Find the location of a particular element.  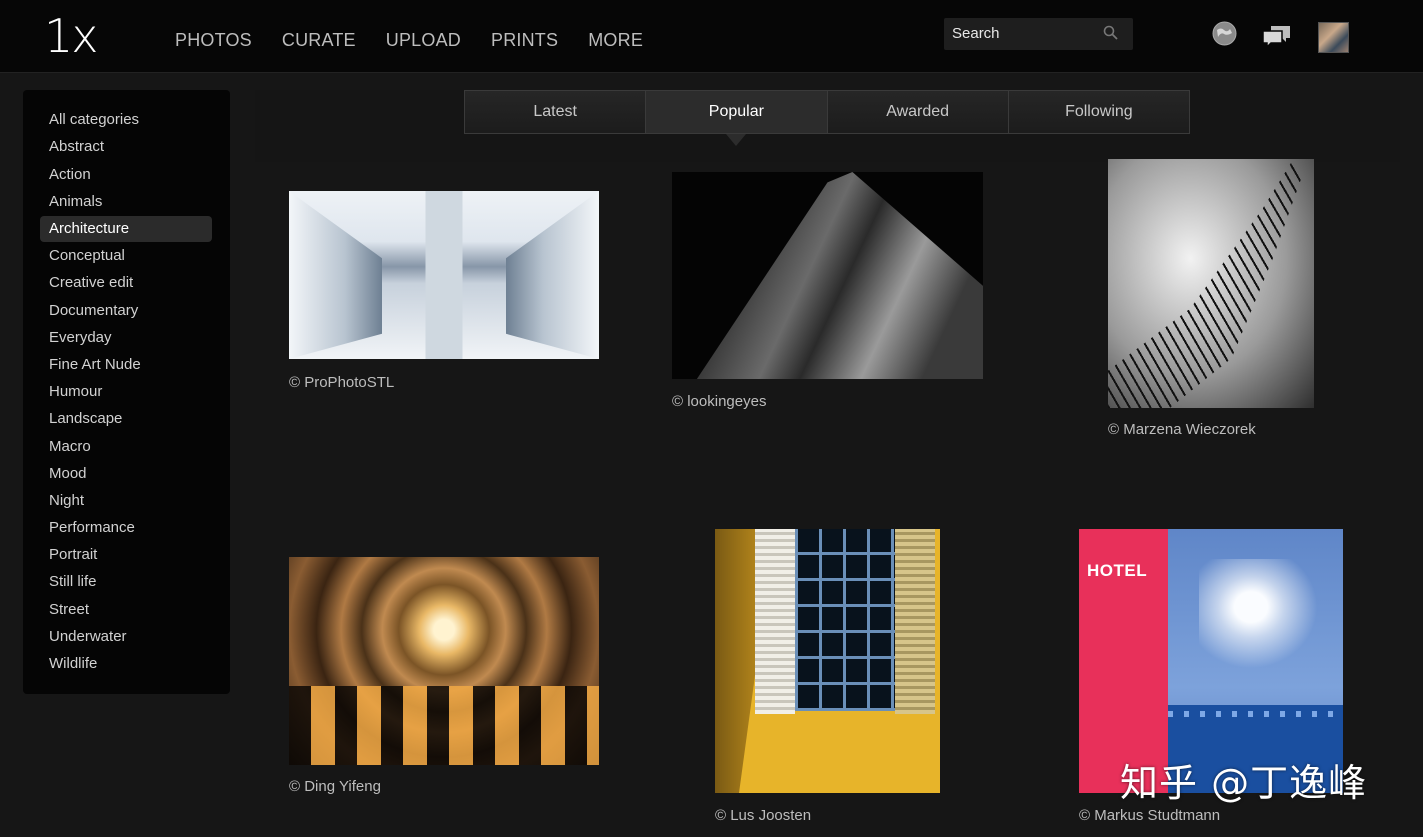

nav-more: MORE is located at coordinates (615, 40).